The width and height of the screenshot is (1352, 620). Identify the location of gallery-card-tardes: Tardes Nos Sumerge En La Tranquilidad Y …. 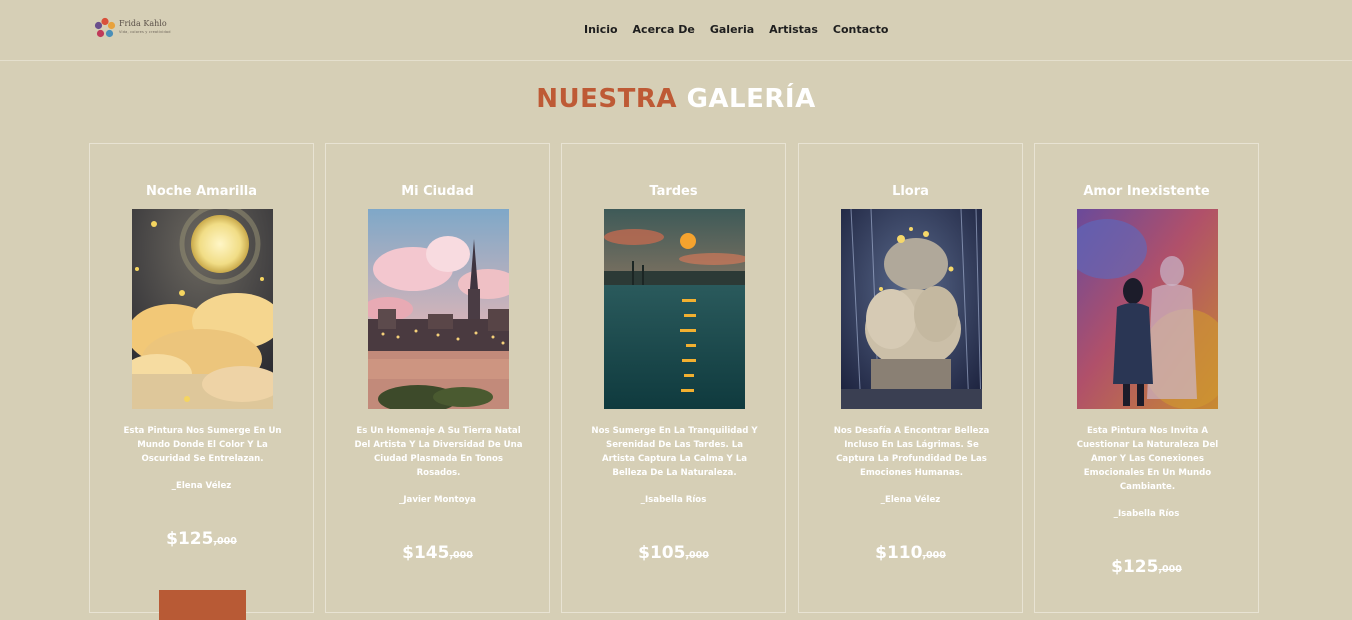
(673, 378).